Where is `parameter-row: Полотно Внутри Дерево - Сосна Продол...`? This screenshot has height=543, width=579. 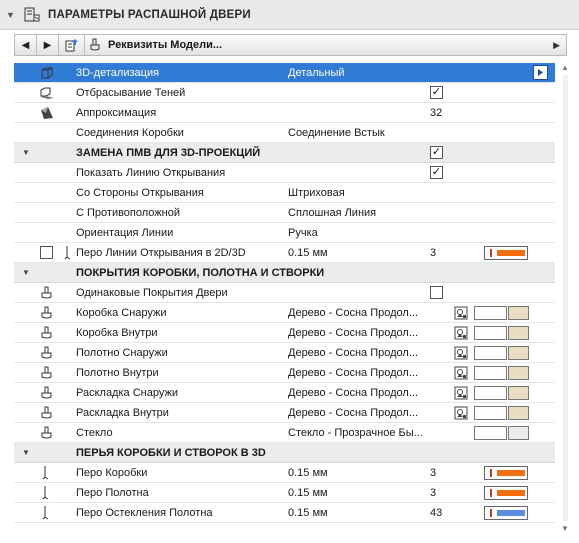 parameter-row: Полотно Внутри Дерево - Сосна Продол... is located at coordinates (284, 373).